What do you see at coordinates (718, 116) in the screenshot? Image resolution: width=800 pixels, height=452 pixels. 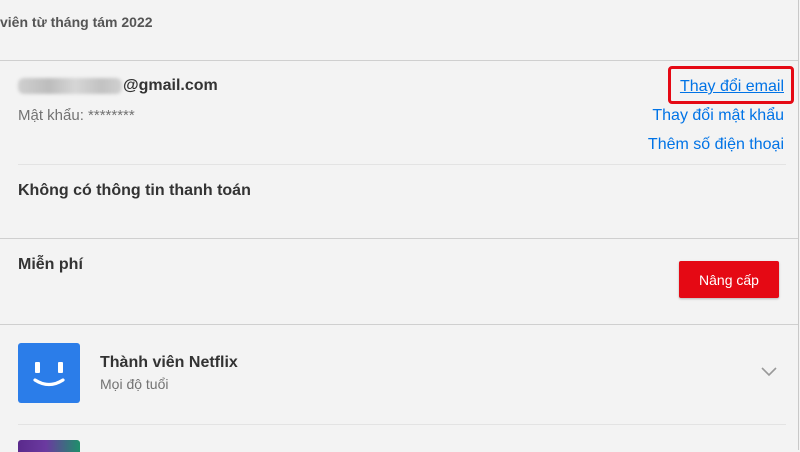 I see `change-password-link: Thay đổi mật khẩu` at bounding box center [718, 116].